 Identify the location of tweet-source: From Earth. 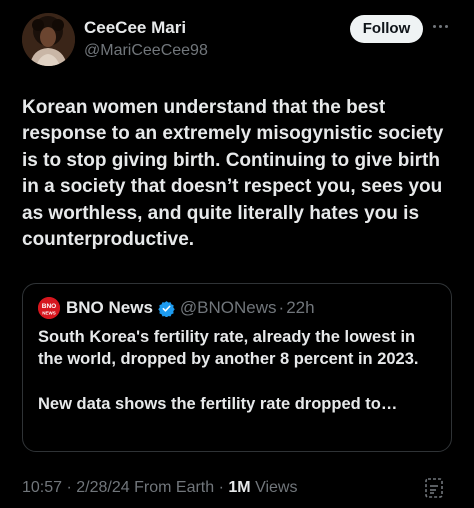
(174, 487).